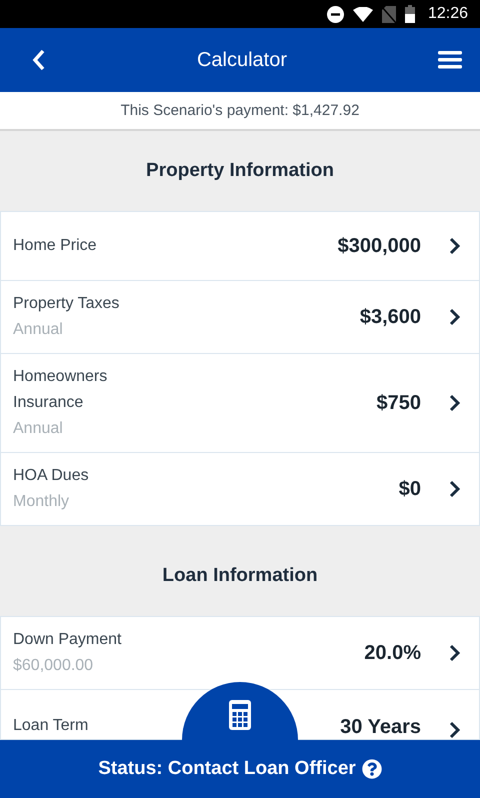 The height and width of the screenshot is (798, 480). Describe the element at coordinates (240, 403) in the screenshot. I see `field-row: Homeowners Insurance Annual $750` at that location.